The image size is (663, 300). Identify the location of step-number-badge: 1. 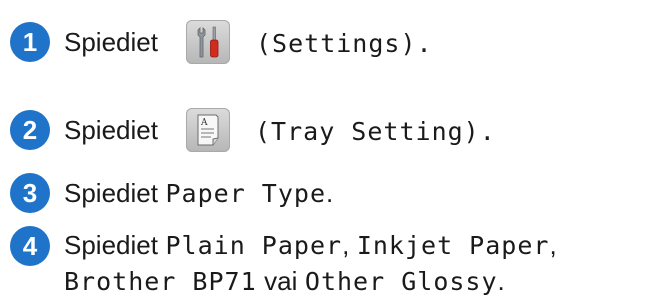
(30, 42).